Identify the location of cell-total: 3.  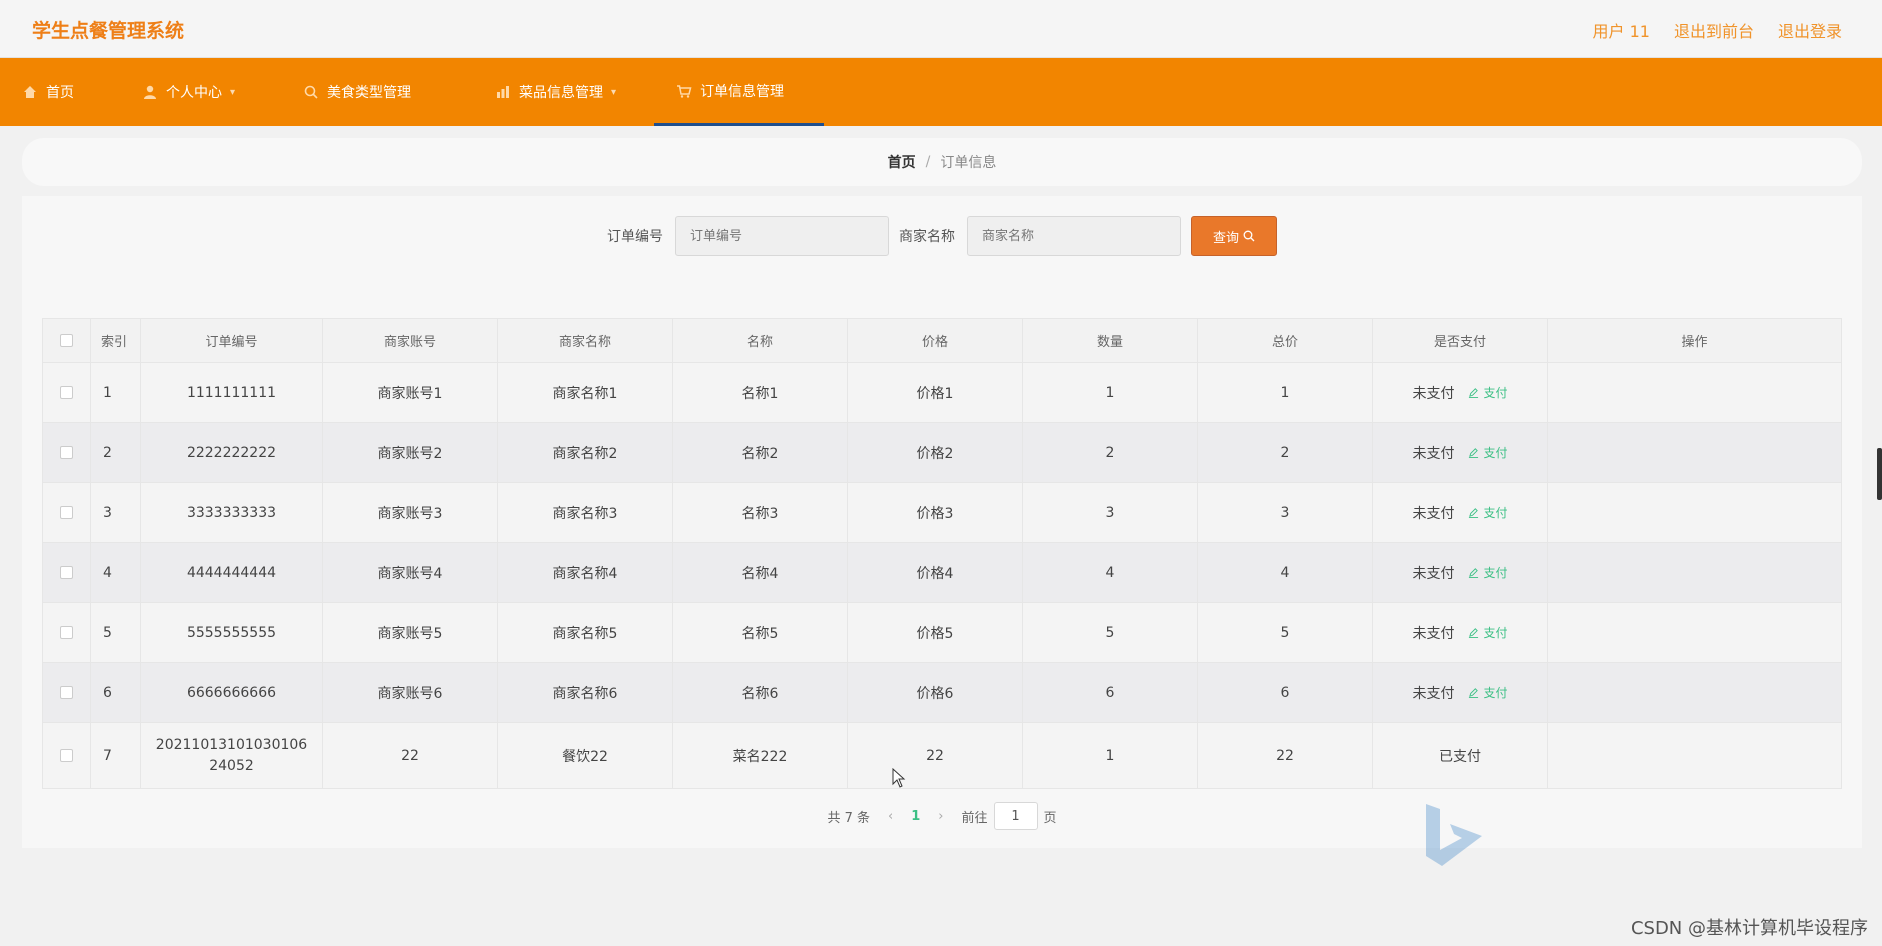
(1285, 512).